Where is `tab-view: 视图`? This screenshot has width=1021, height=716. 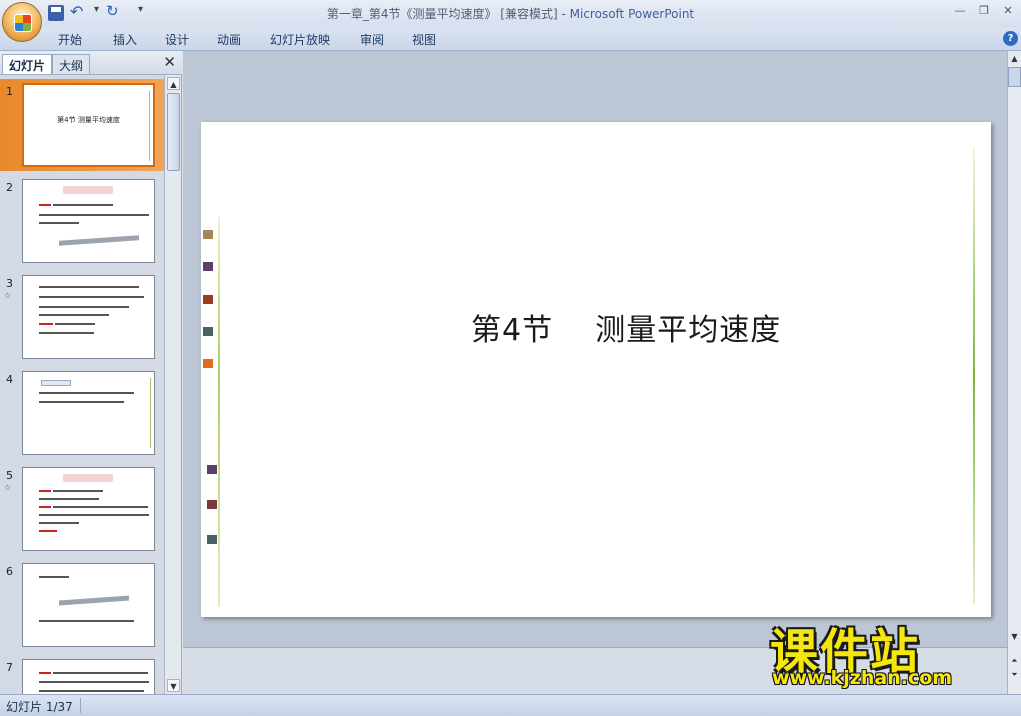 tab-view: 视图 is located at coordinates (424, 39).